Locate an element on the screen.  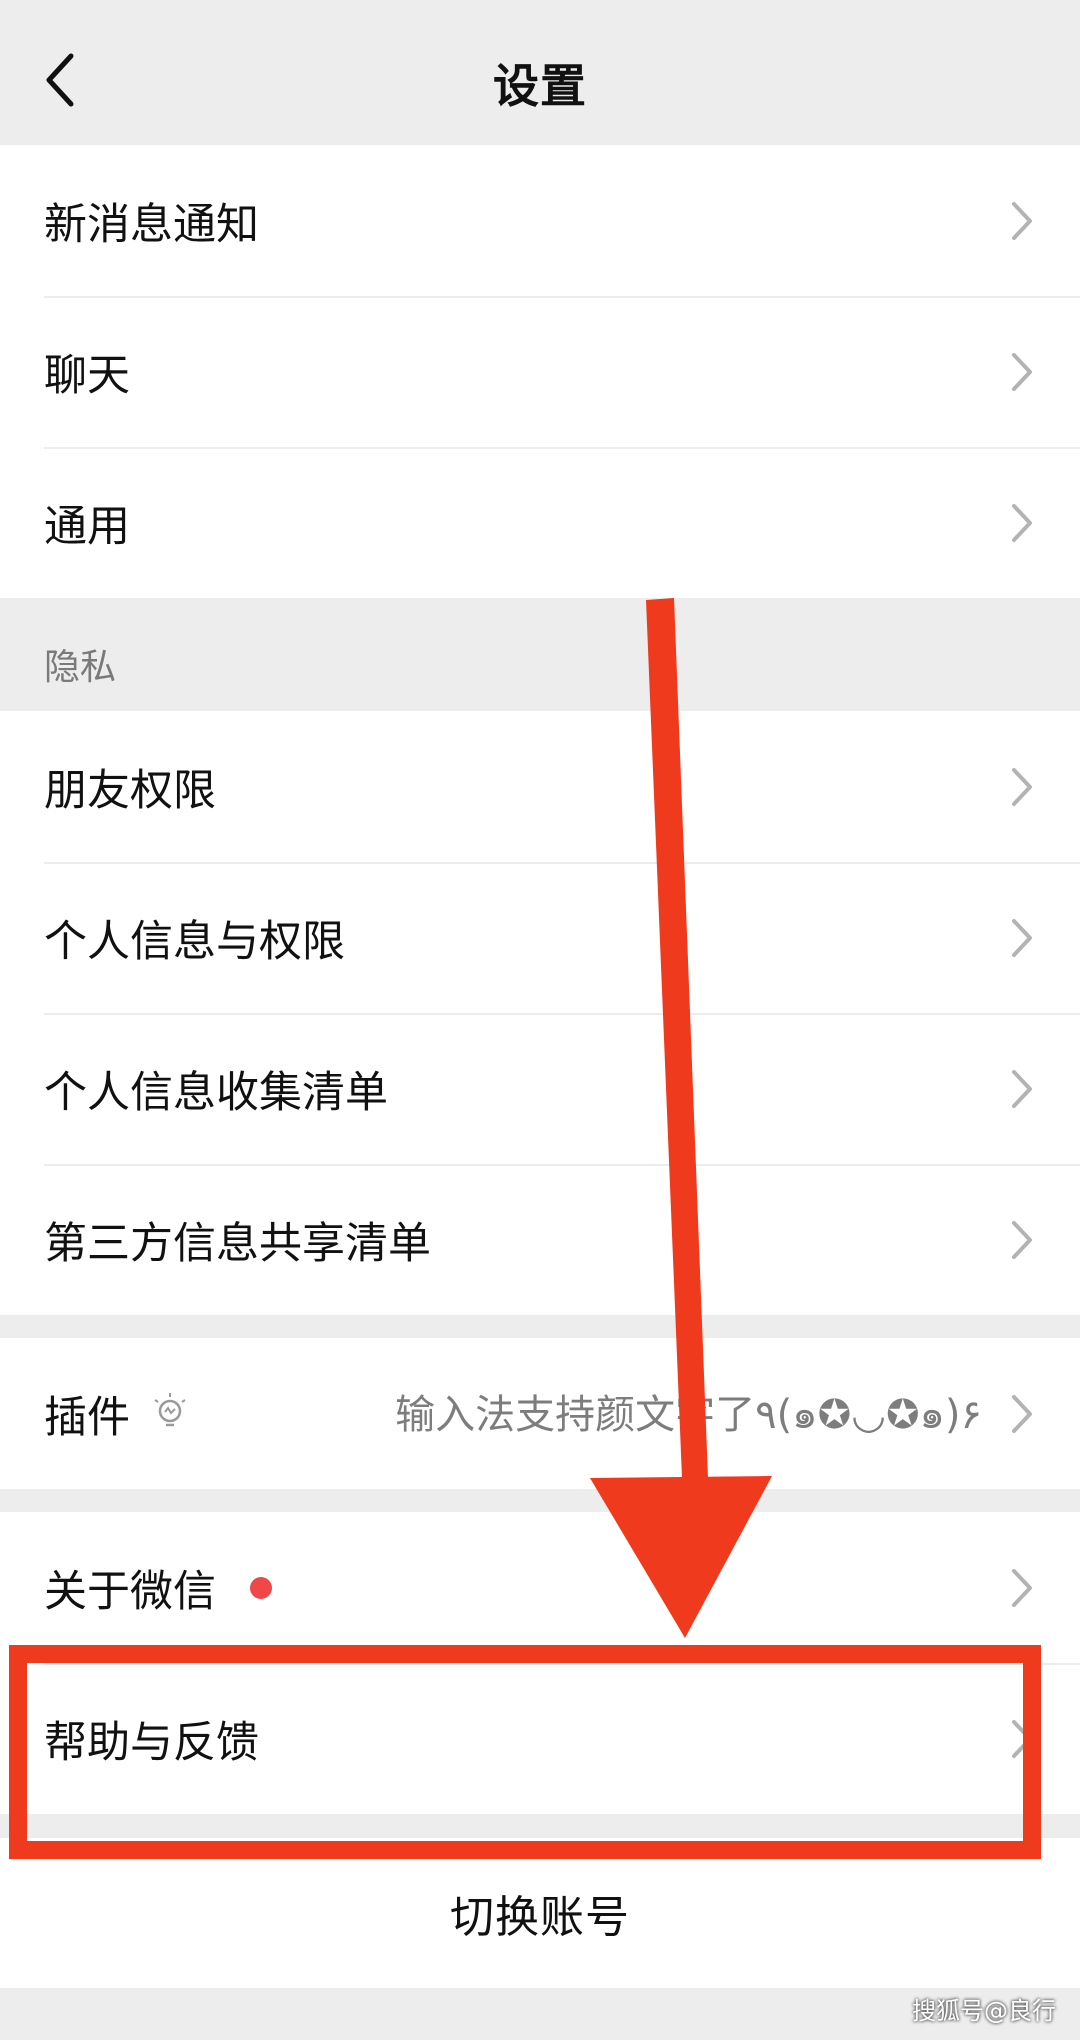
plugins-promo-text: 输入法支持颜文字了٩(๑✪◡✪๑)۶ is located at coordinates (688, 1414).